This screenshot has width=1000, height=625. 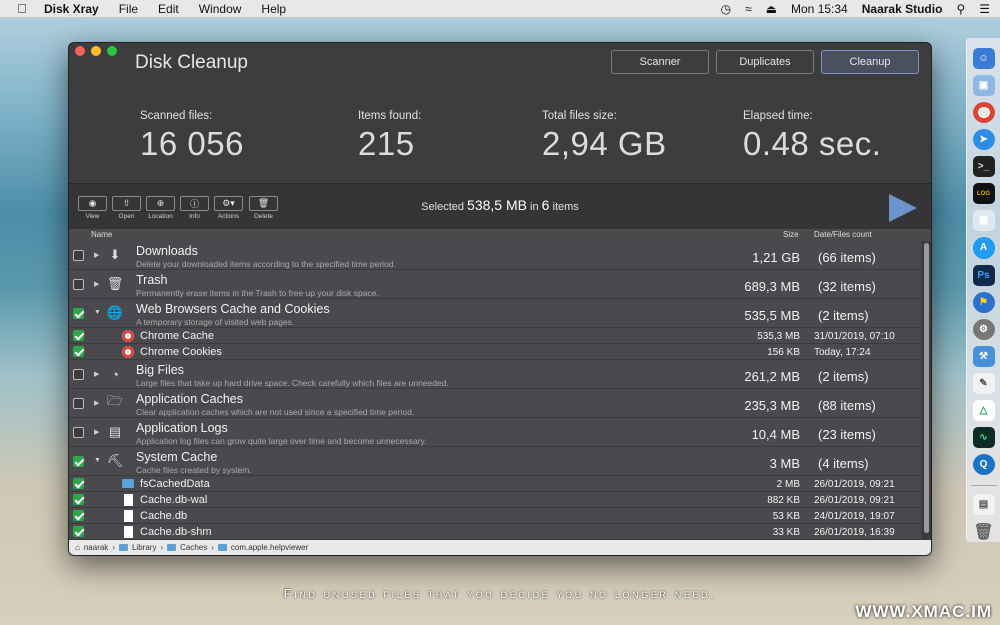 What do you see at coordinates (983, 356) in the screenshot?
I see `xcode-icon: ⚒` at bounding box center [983, 356].